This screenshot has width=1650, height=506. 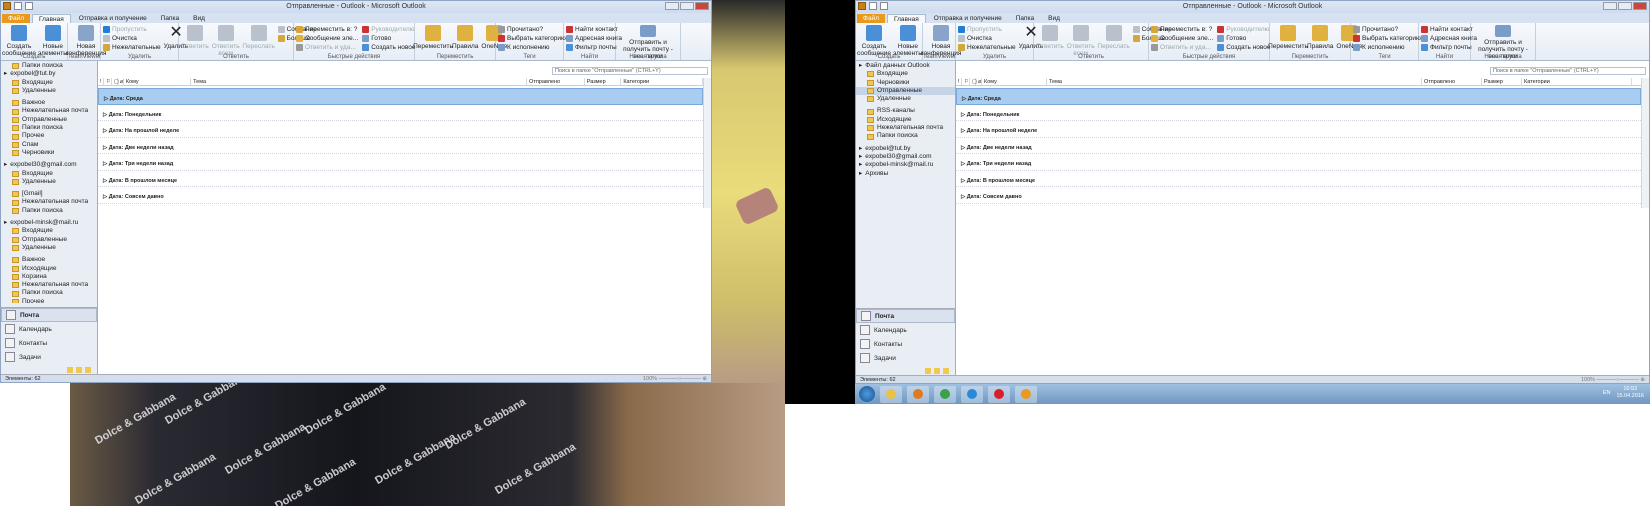 What do you see at coordinates (702, 6) in the screenshot?
I see `close-button` at bounding box center [702, 6].